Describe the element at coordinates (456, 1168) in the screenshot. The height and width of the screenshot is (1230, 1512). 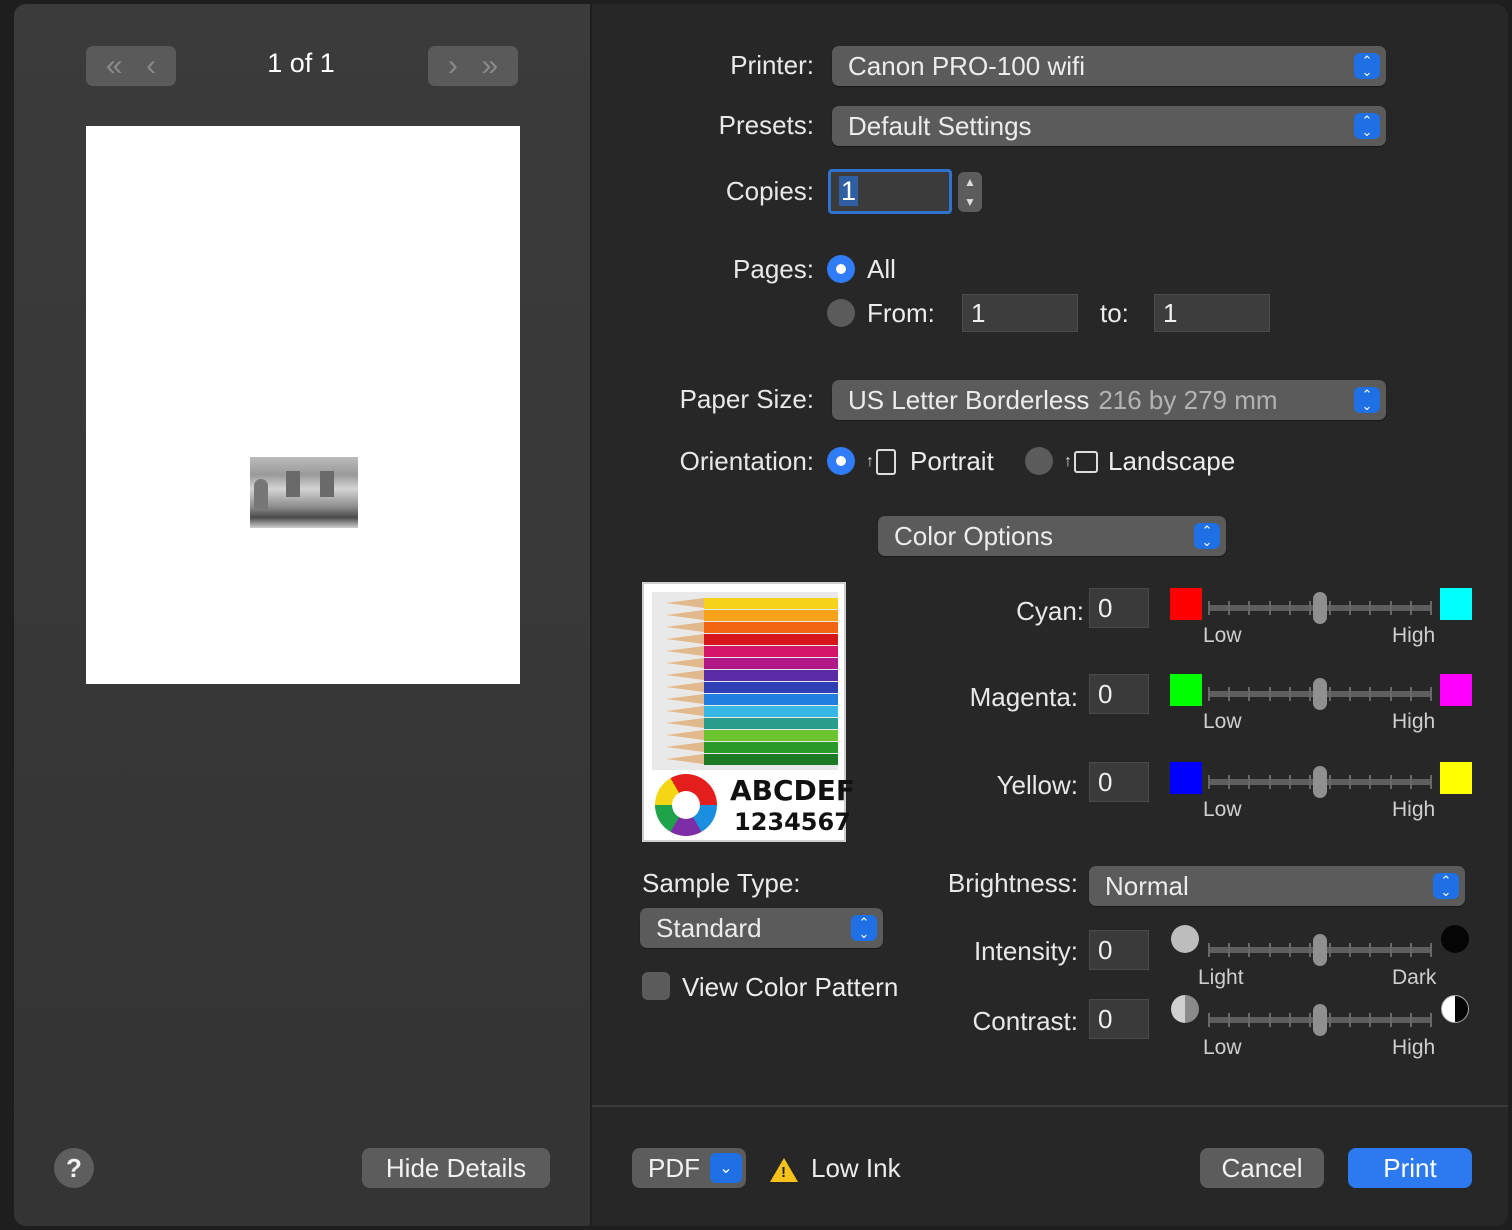
I see `hide-details-button: Hide Details` at that location.